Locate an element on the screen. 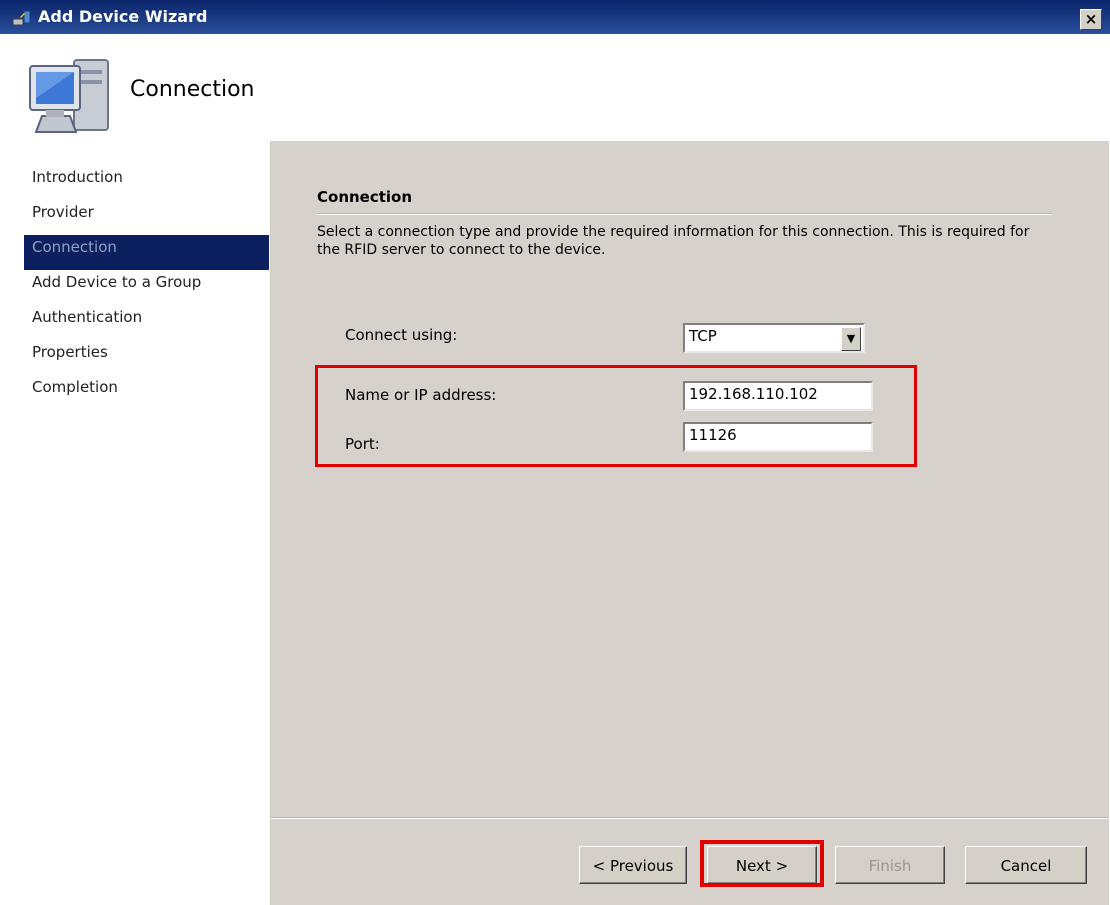  step-authentication: Authentication is located at coordinates (87, 317).